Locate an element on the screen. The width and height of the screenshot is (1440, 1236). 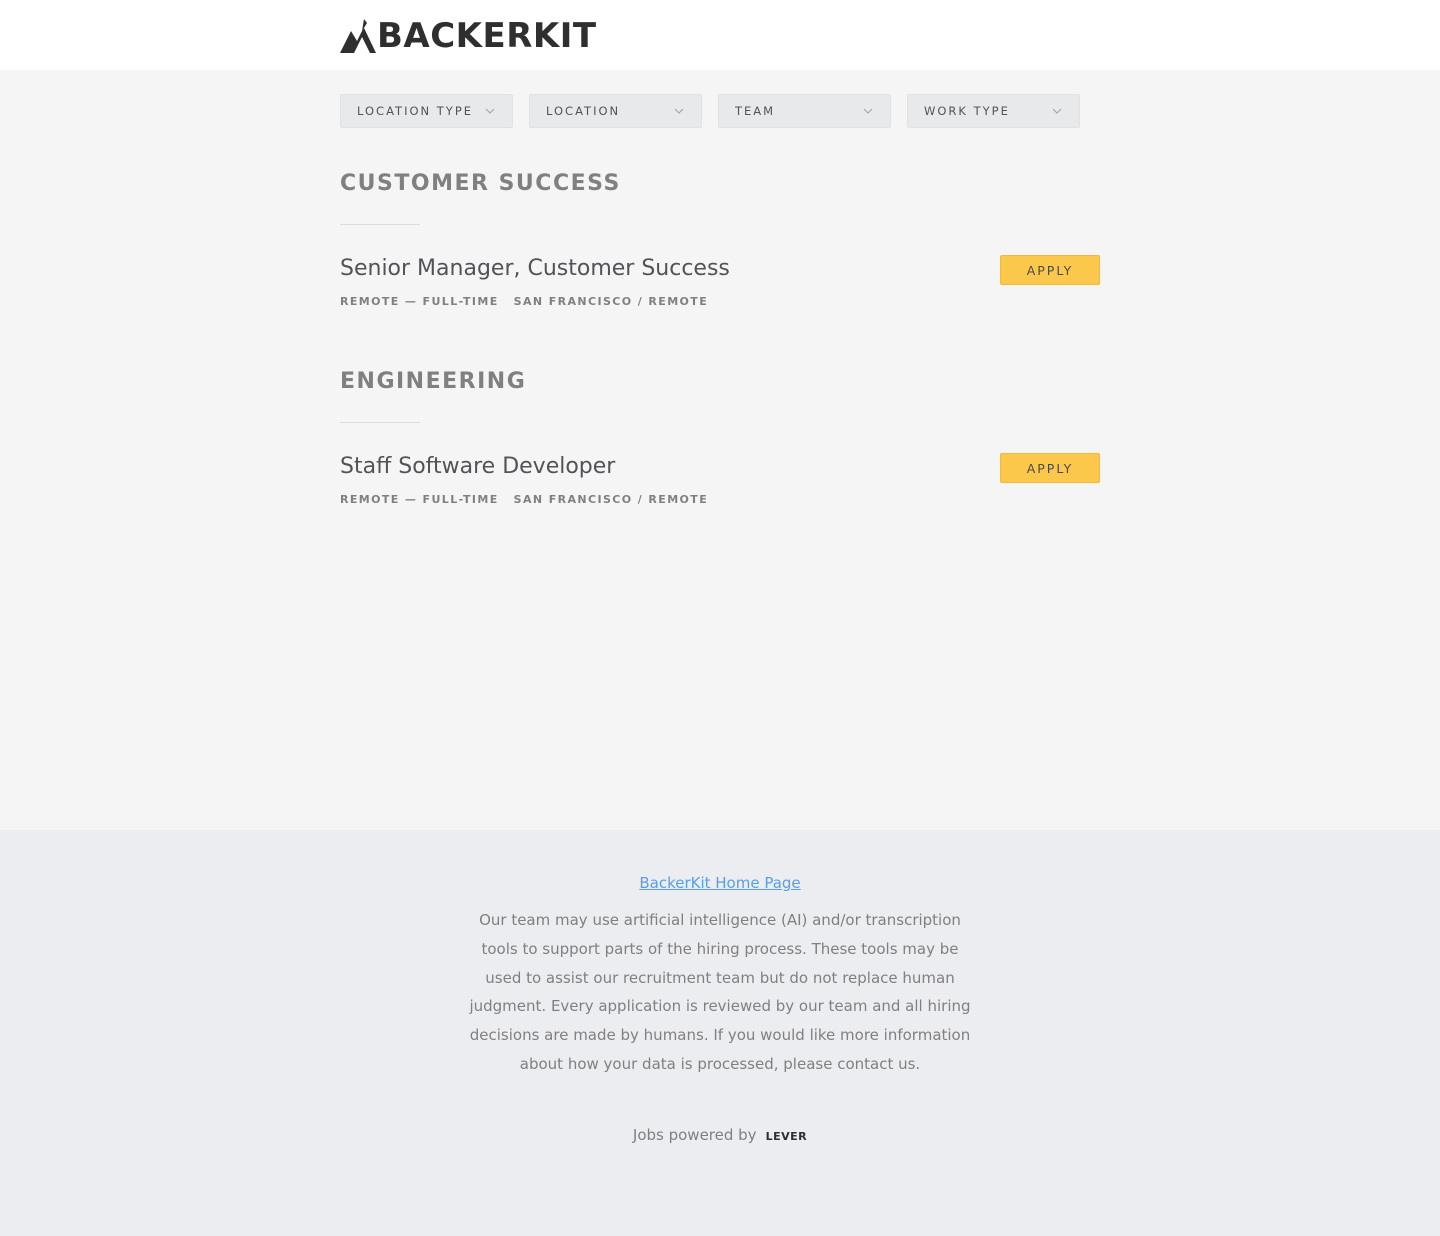
filter-label: WORK TYPE is located at coordinates (967, 111).